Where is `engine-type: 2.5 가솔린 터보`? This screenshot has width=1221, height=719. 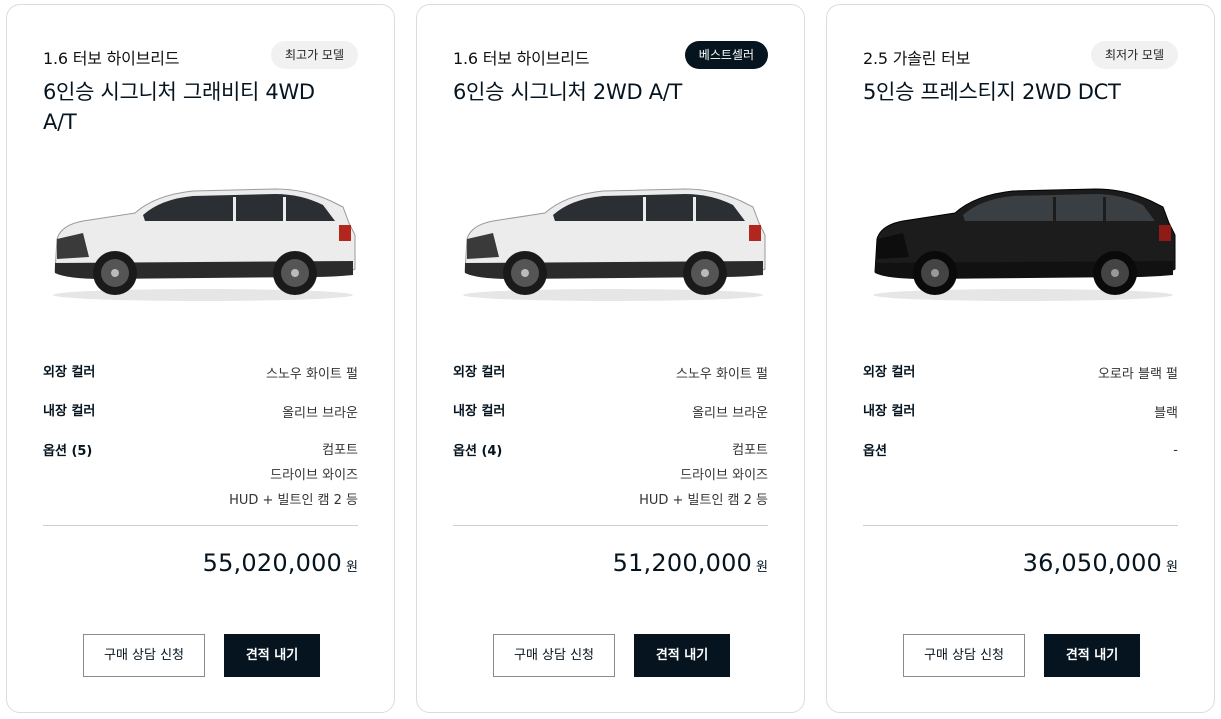
engine-type: 2.5 가솔린 터보 is located at coordinates (917, 58).